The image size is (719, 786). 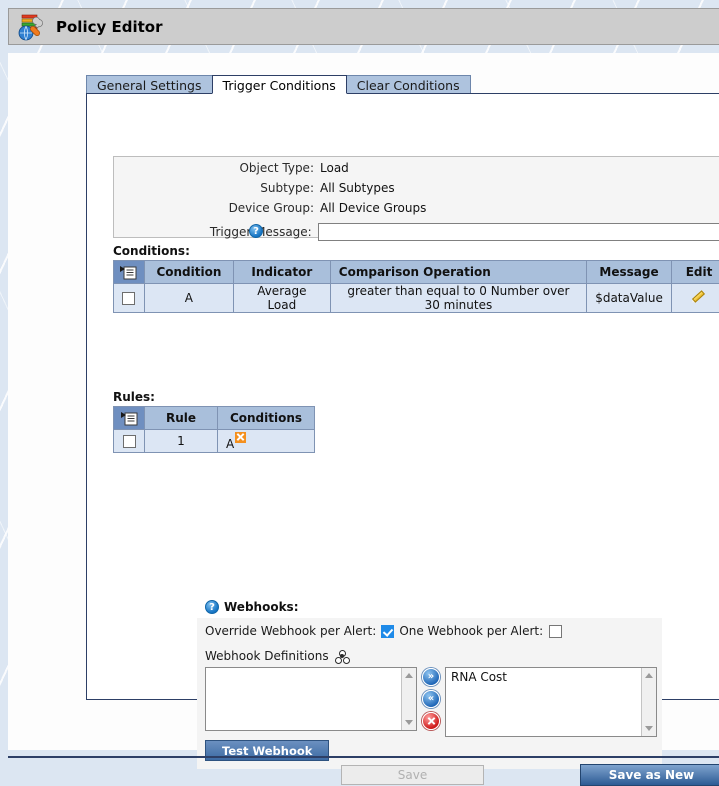 I want to click on object-type-row: Object Type: Load, so click(x=416, y=168).